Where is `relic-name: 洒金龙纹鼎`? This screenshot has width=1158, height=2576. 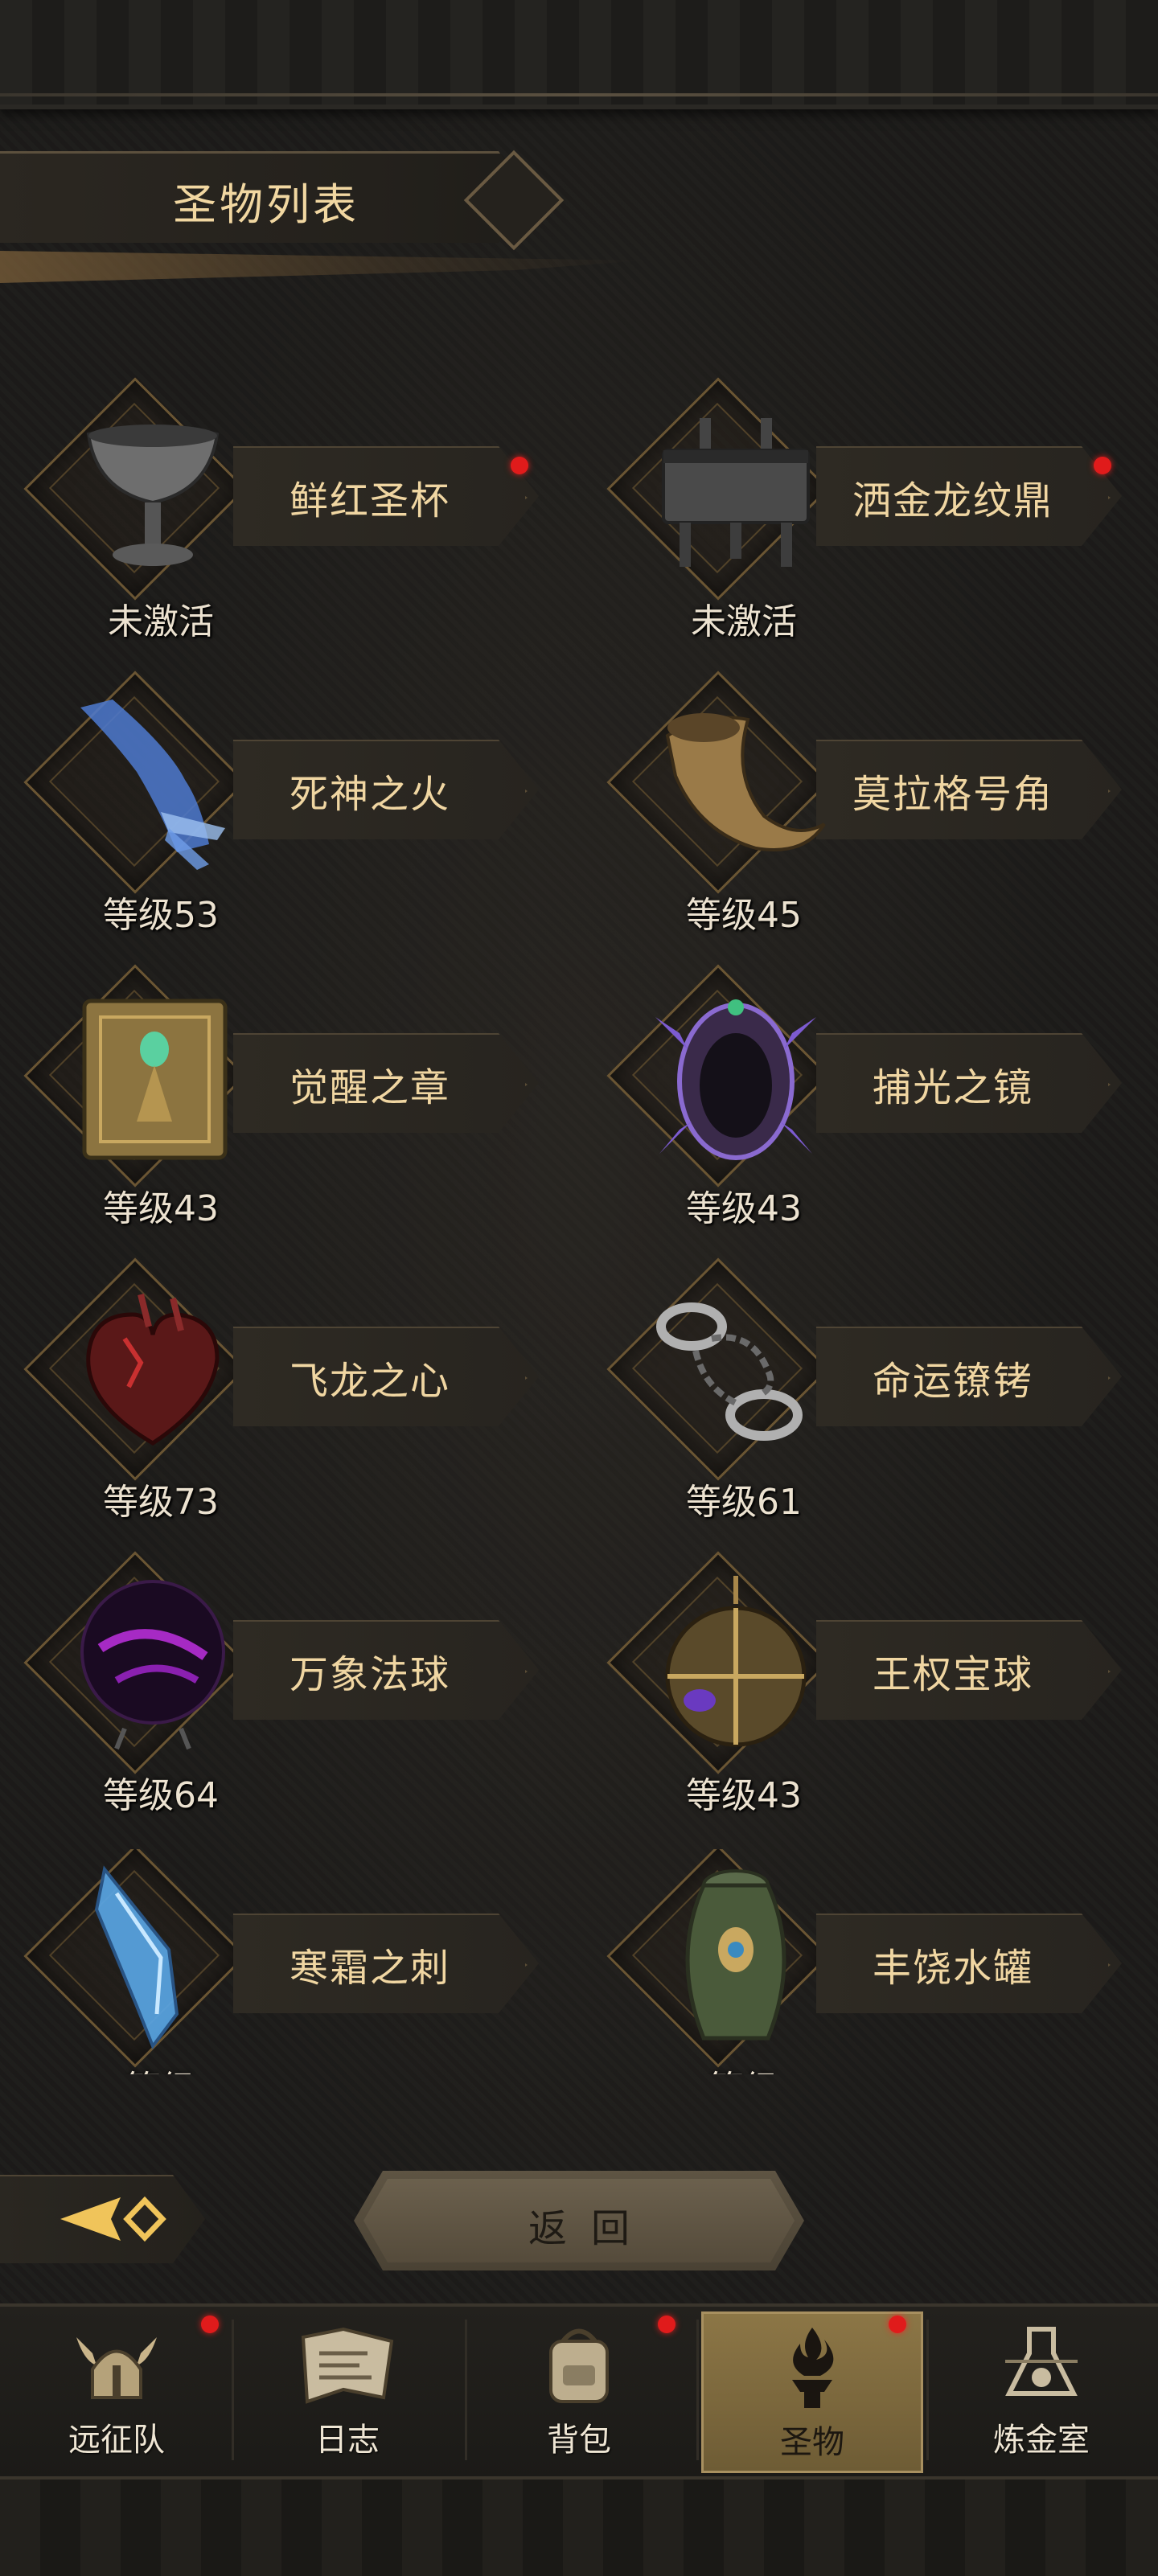 relic-name: 洒金龙纹鼎 is located at coordinates (952, 500).